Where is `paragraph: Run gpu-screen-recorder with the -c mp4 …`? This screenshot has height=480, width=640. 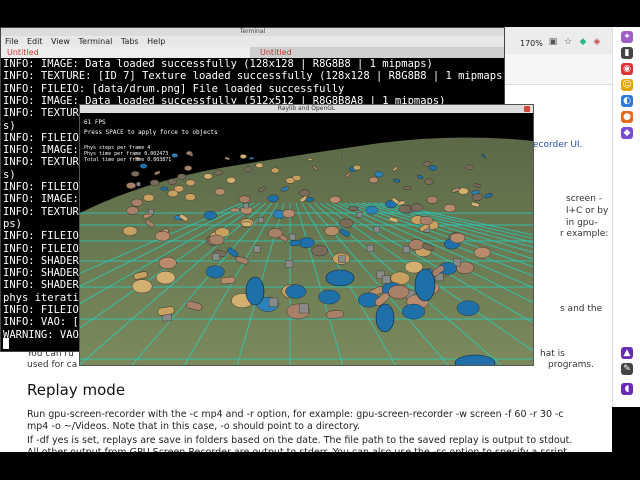 paragraph: Run gpu-screen-recorder with the -c mp4 … is located at coordinates (295, 420).